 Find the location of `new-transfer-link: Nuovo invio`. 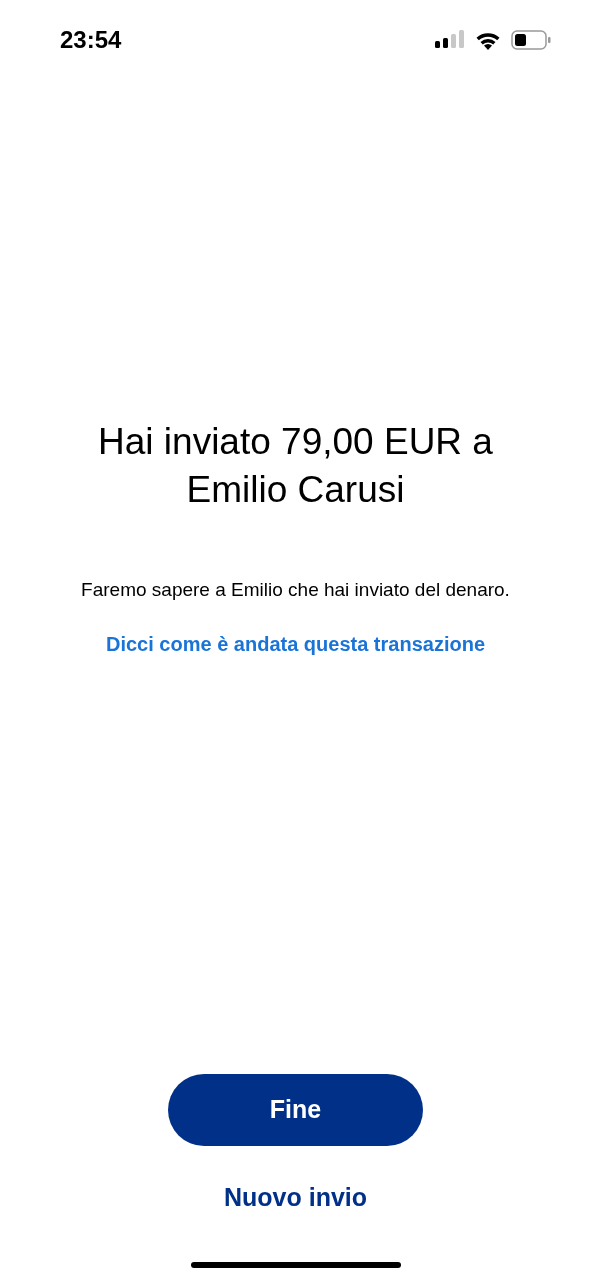

new-transfer-link: Nuovo invio is located at coordinates (295, 1197).